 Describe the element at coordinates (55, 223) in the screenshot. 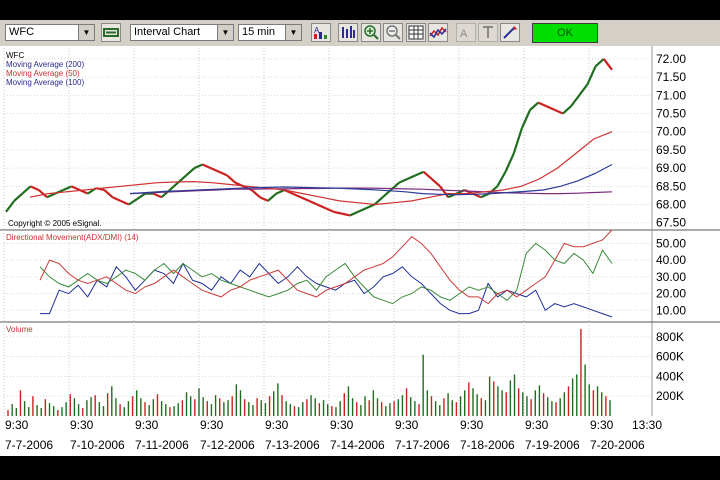

I see `copyright-label: Copyright © 2005 eSignal.` at that location.